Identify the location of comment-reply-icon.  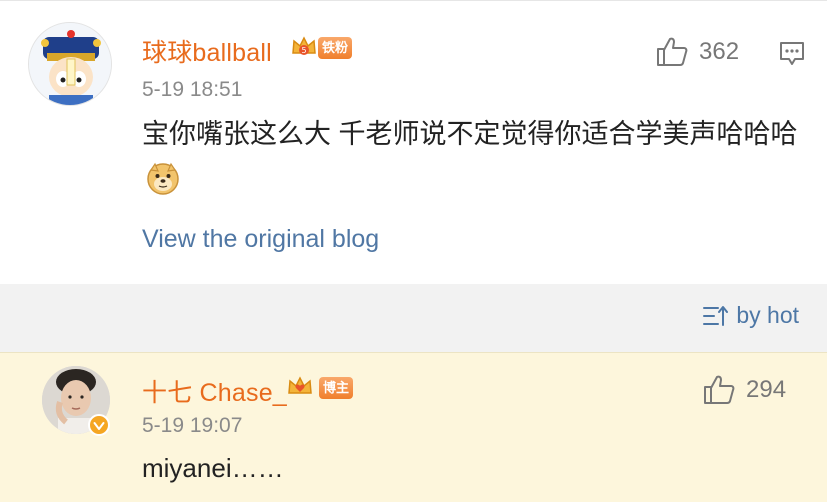
(792, 54).